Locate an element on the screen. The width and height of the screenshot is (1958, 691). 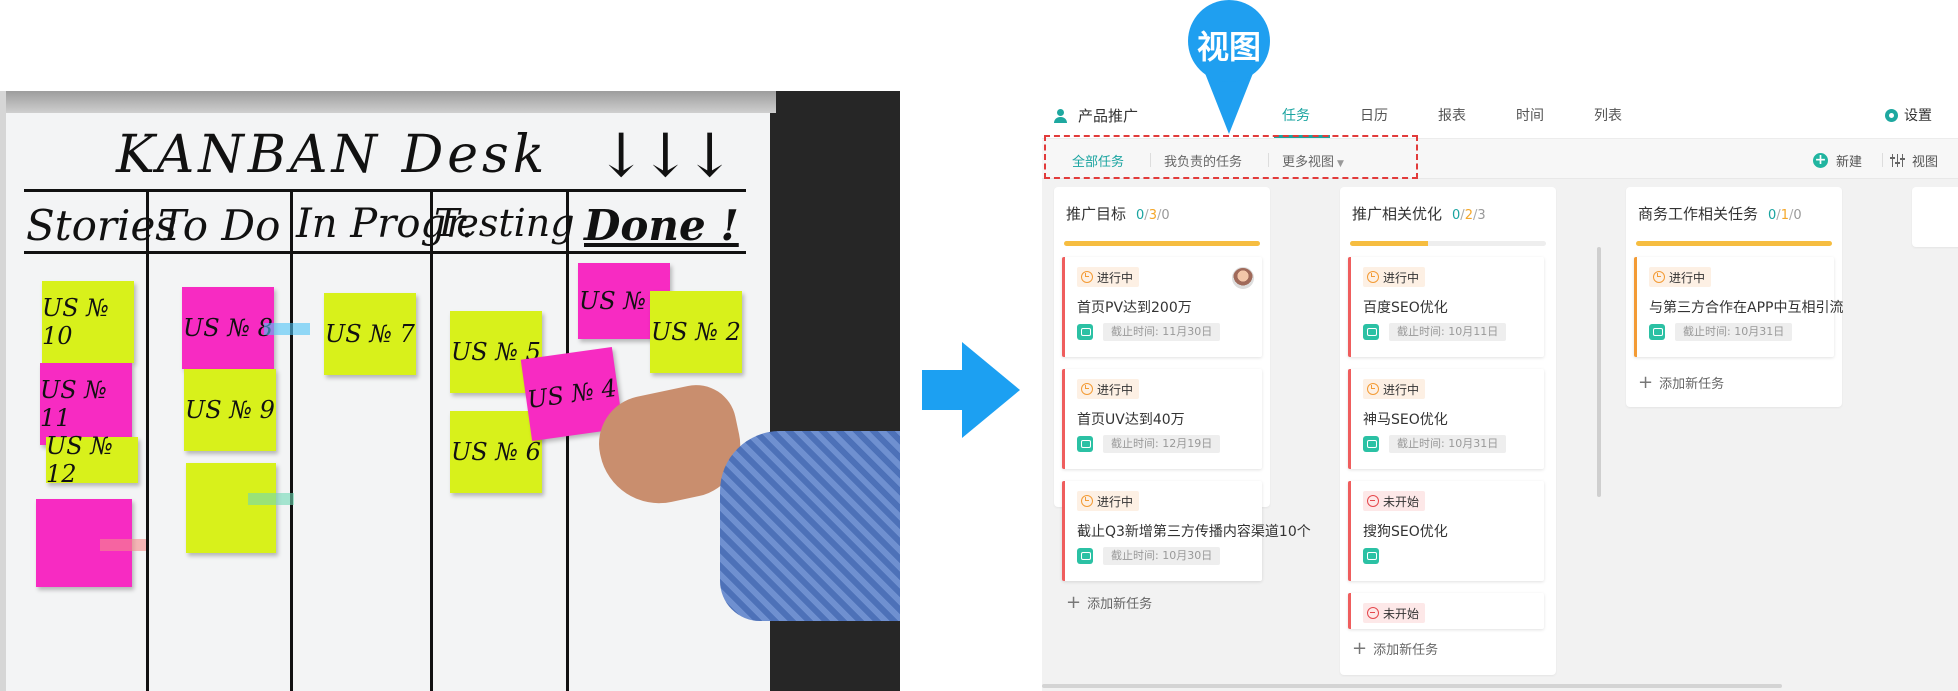
deadline-badge: 截止时间: 10月30日 is located at coordinates (1162, 556).